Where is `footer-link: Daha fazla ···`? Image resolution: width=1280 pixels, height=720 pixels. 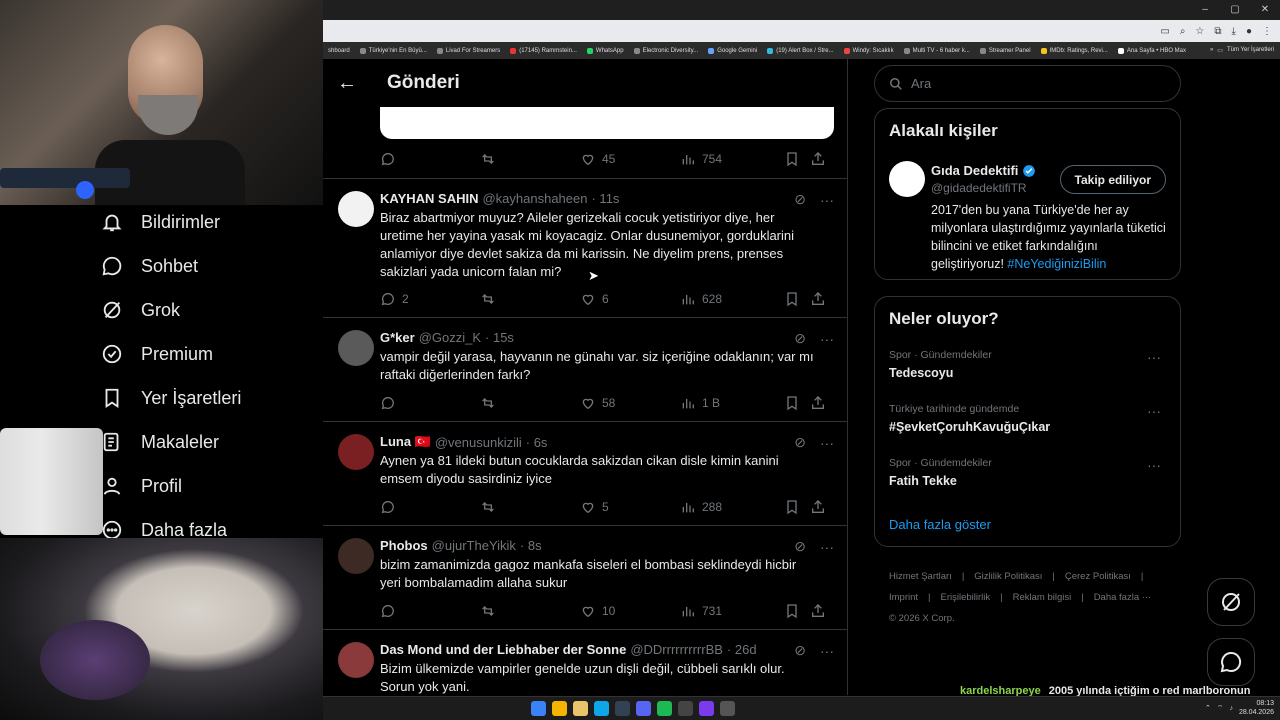 footer-link: Daha fazla ··· is located at coordinates (1123, 597).